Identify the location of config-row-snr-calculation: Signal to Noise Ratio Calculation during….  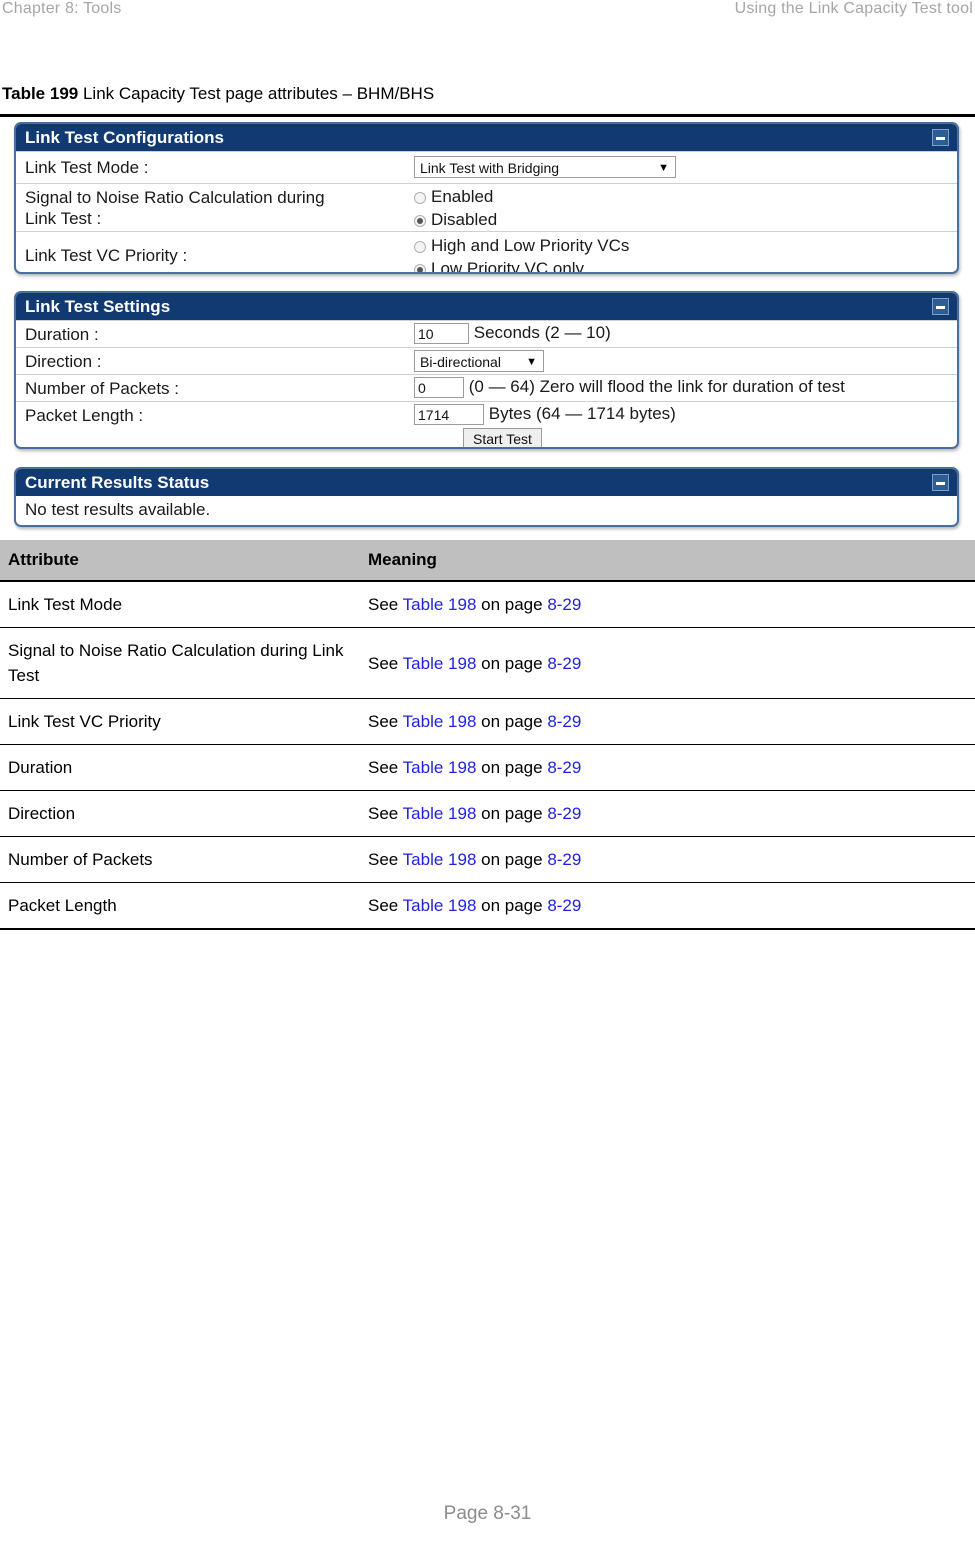
(486, 207).